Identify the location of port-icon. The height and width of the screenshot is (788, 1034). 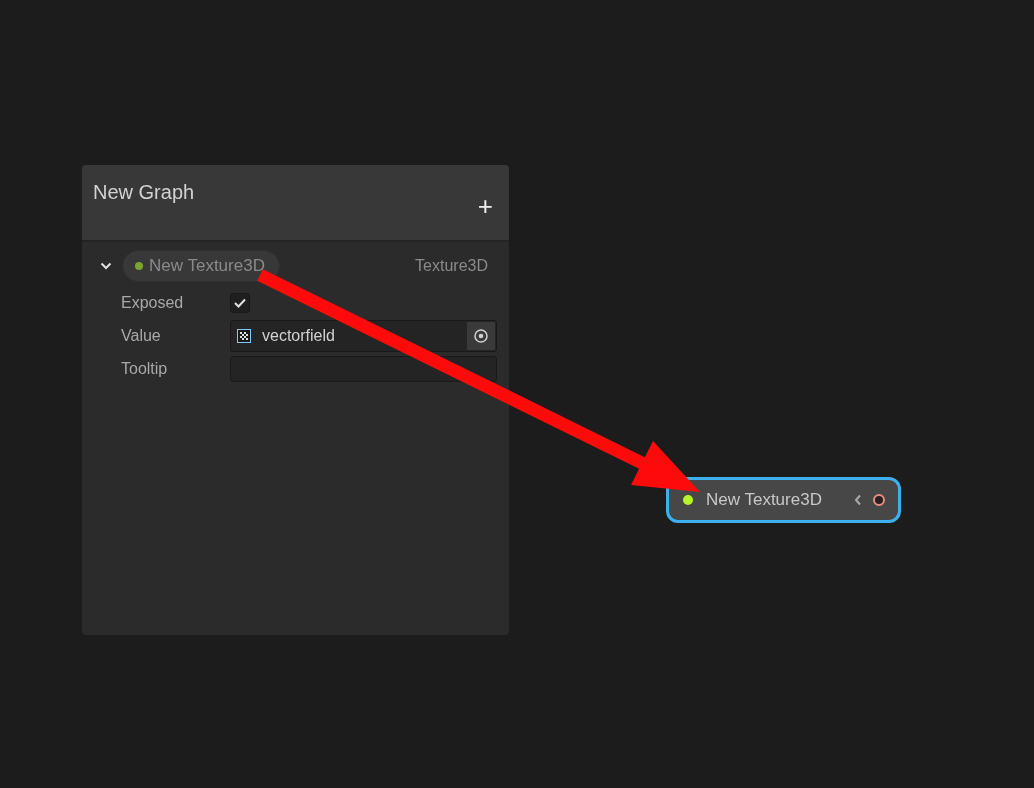
(879, 500).